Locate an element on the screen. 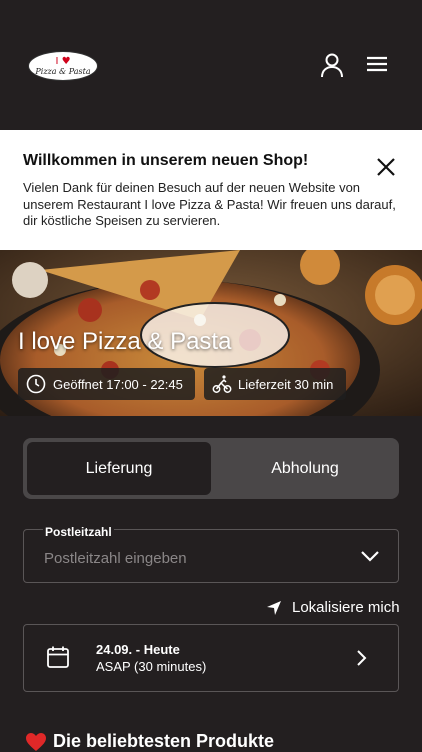 This screenshot has height=752, width=422. delivery-tab: Lieferung is located at coordinates (119, 468).